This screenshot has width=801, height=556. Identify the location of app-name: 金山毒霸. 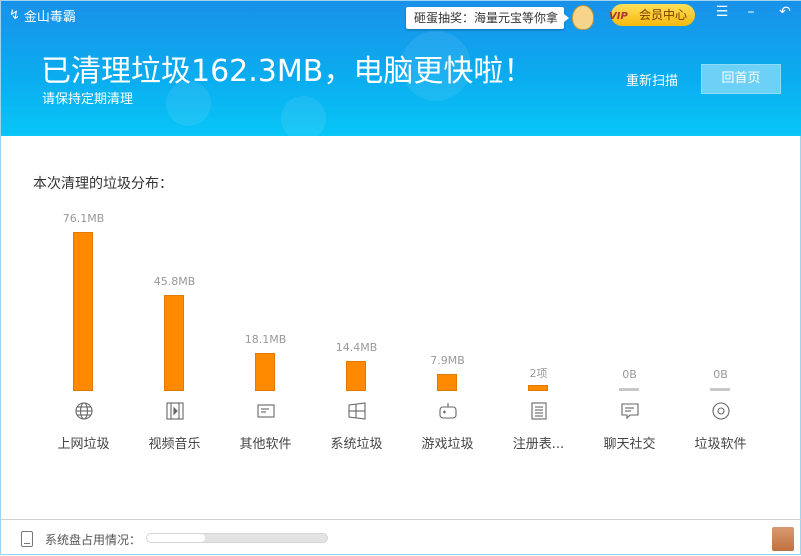
(49, 17).